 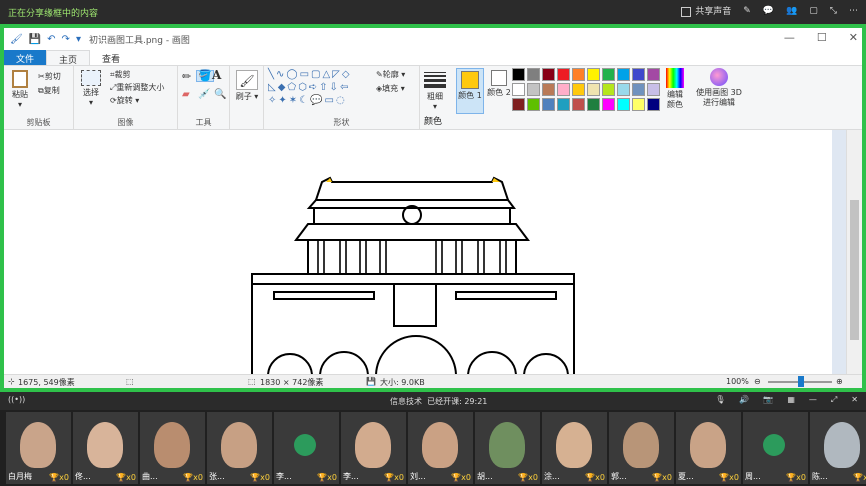 What do you see at coordinates (744, 400) in the screenshot?
I see `speaker-icon: 🔊` at bounding box center [744, 400].